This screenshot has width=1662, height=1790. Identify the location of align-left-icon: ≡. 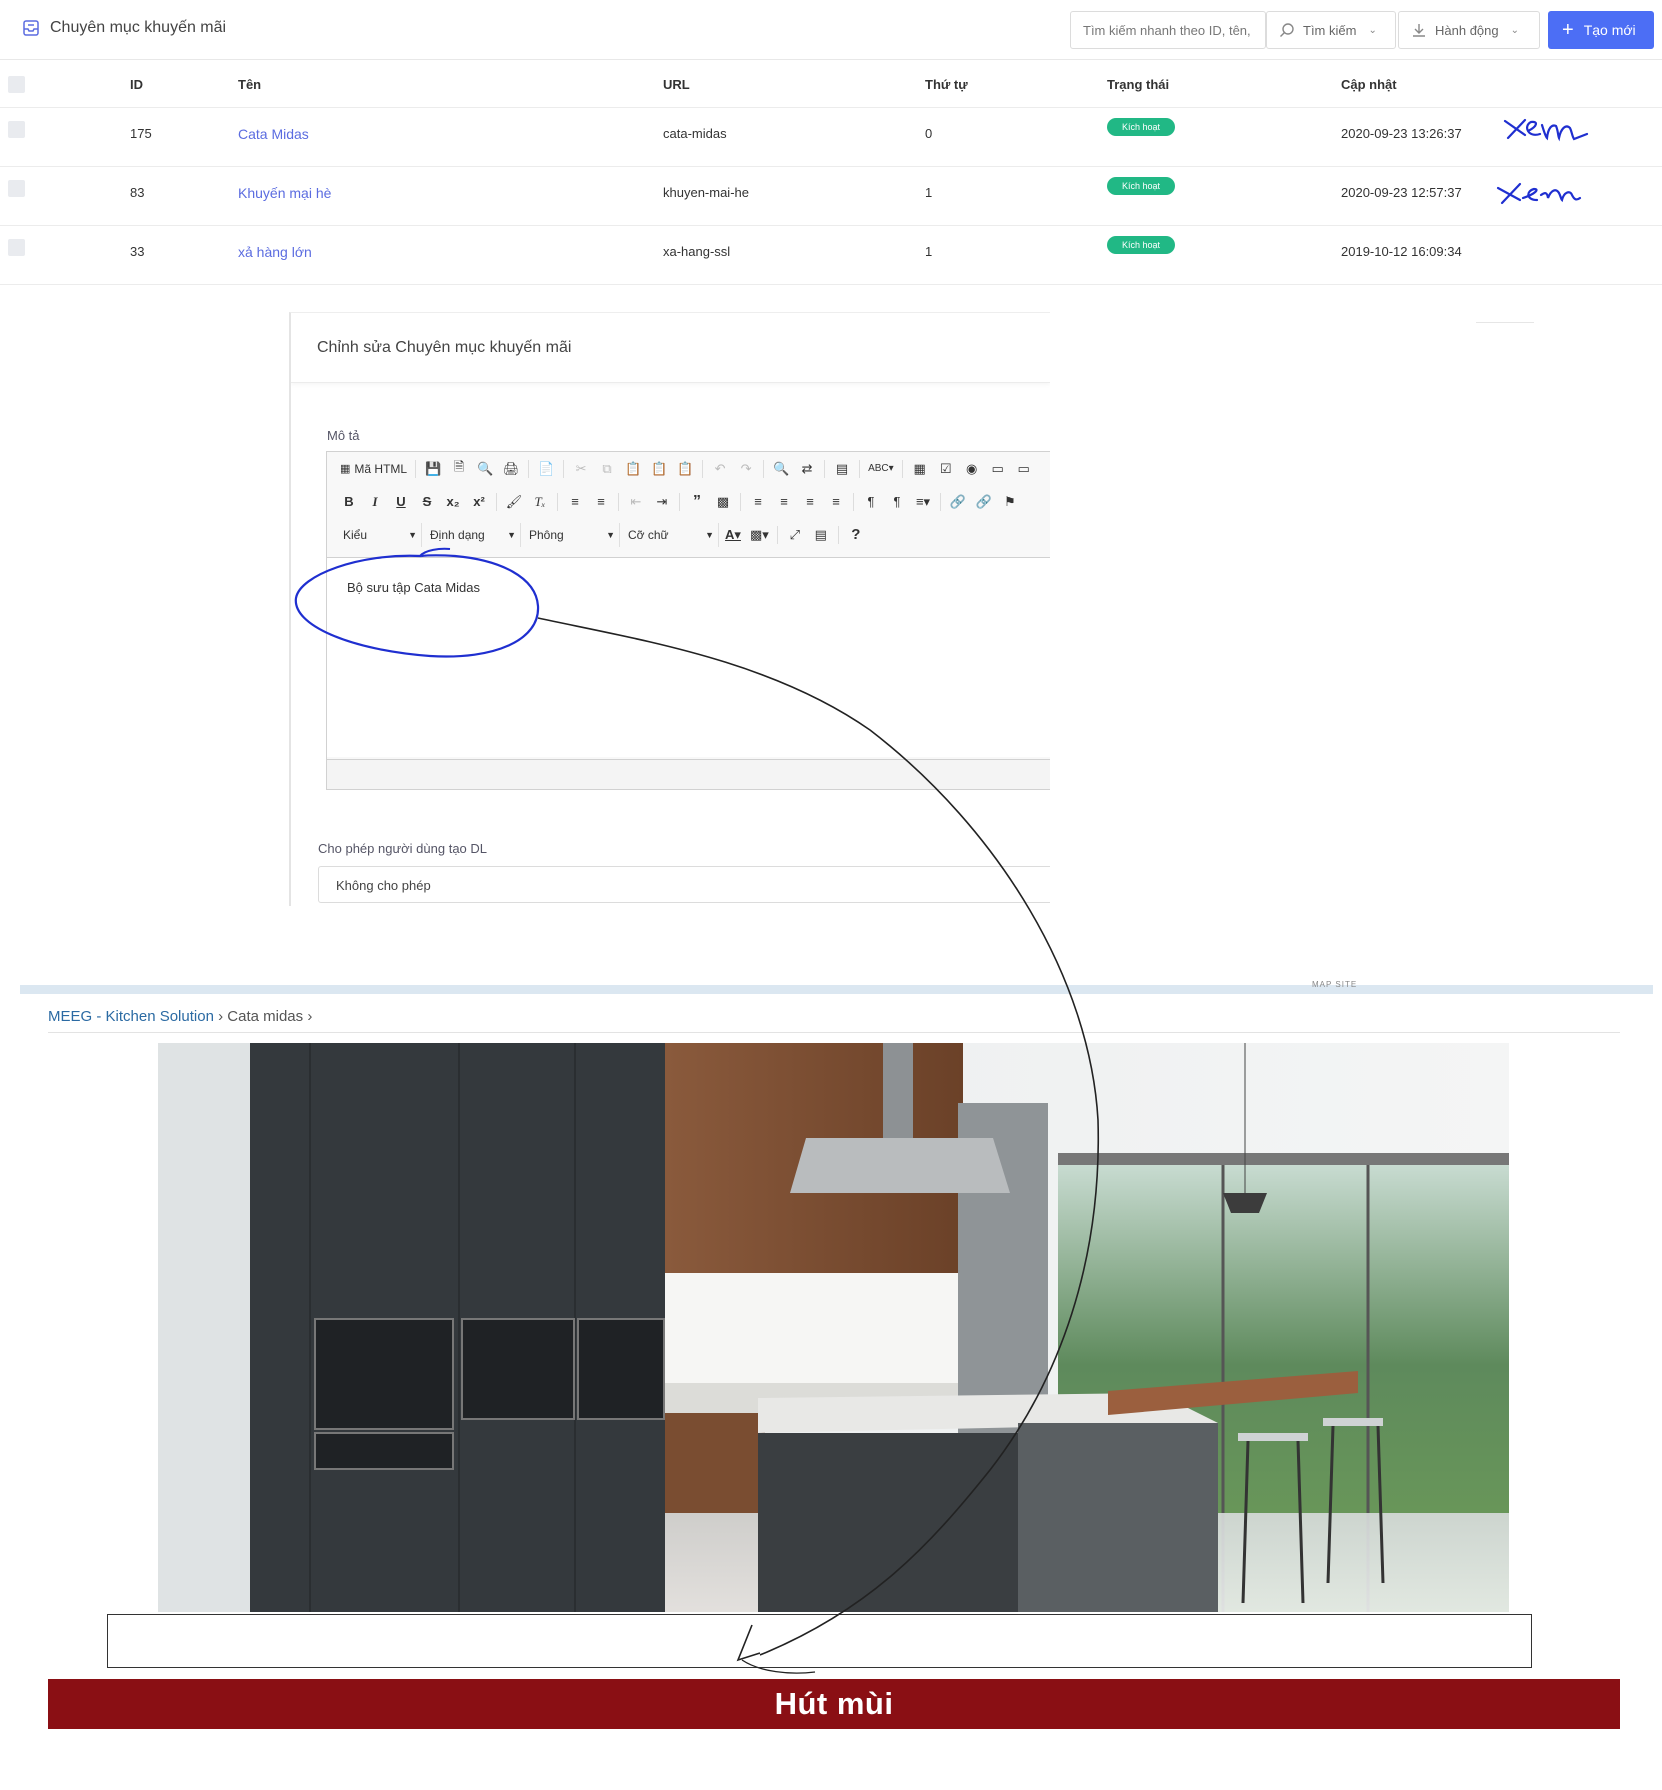
(758, 502).